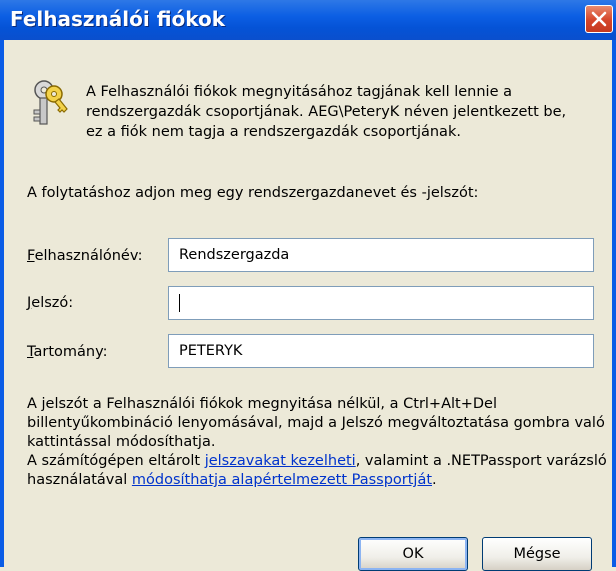 Image resolution: width=616 pixels, height=571 pixels. Describe the element at coordinates (50, 102) in the screenshot. I see `keys-icon` at that location.